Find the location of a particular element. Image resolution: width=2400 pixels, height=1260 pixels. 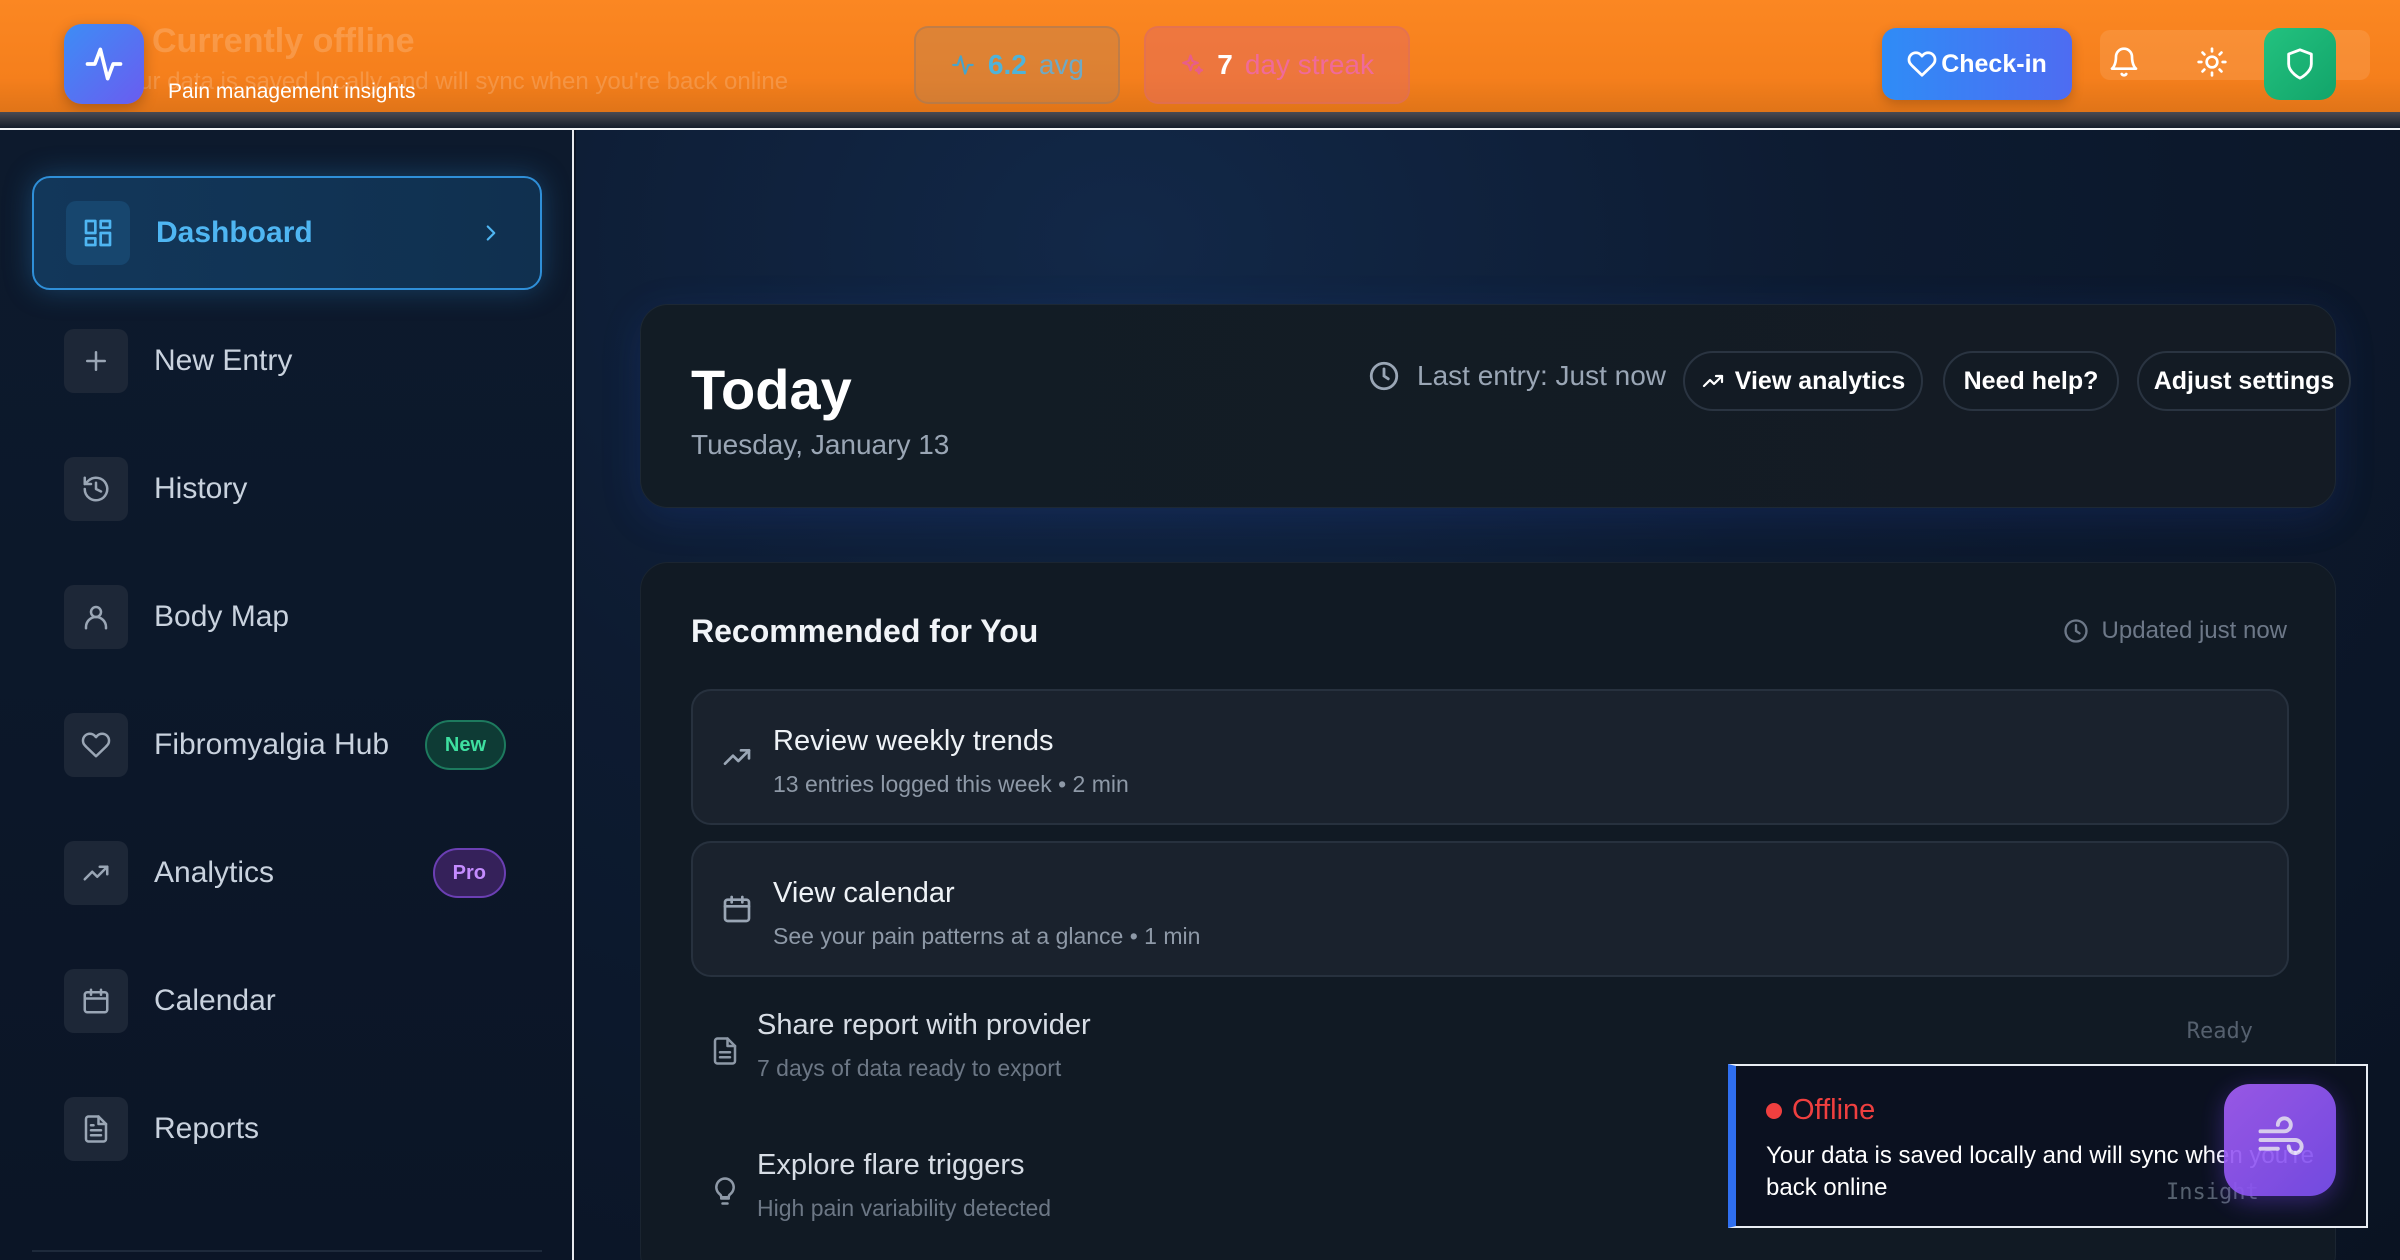

lightbulb-icon is located at coordinates (725, 1191).